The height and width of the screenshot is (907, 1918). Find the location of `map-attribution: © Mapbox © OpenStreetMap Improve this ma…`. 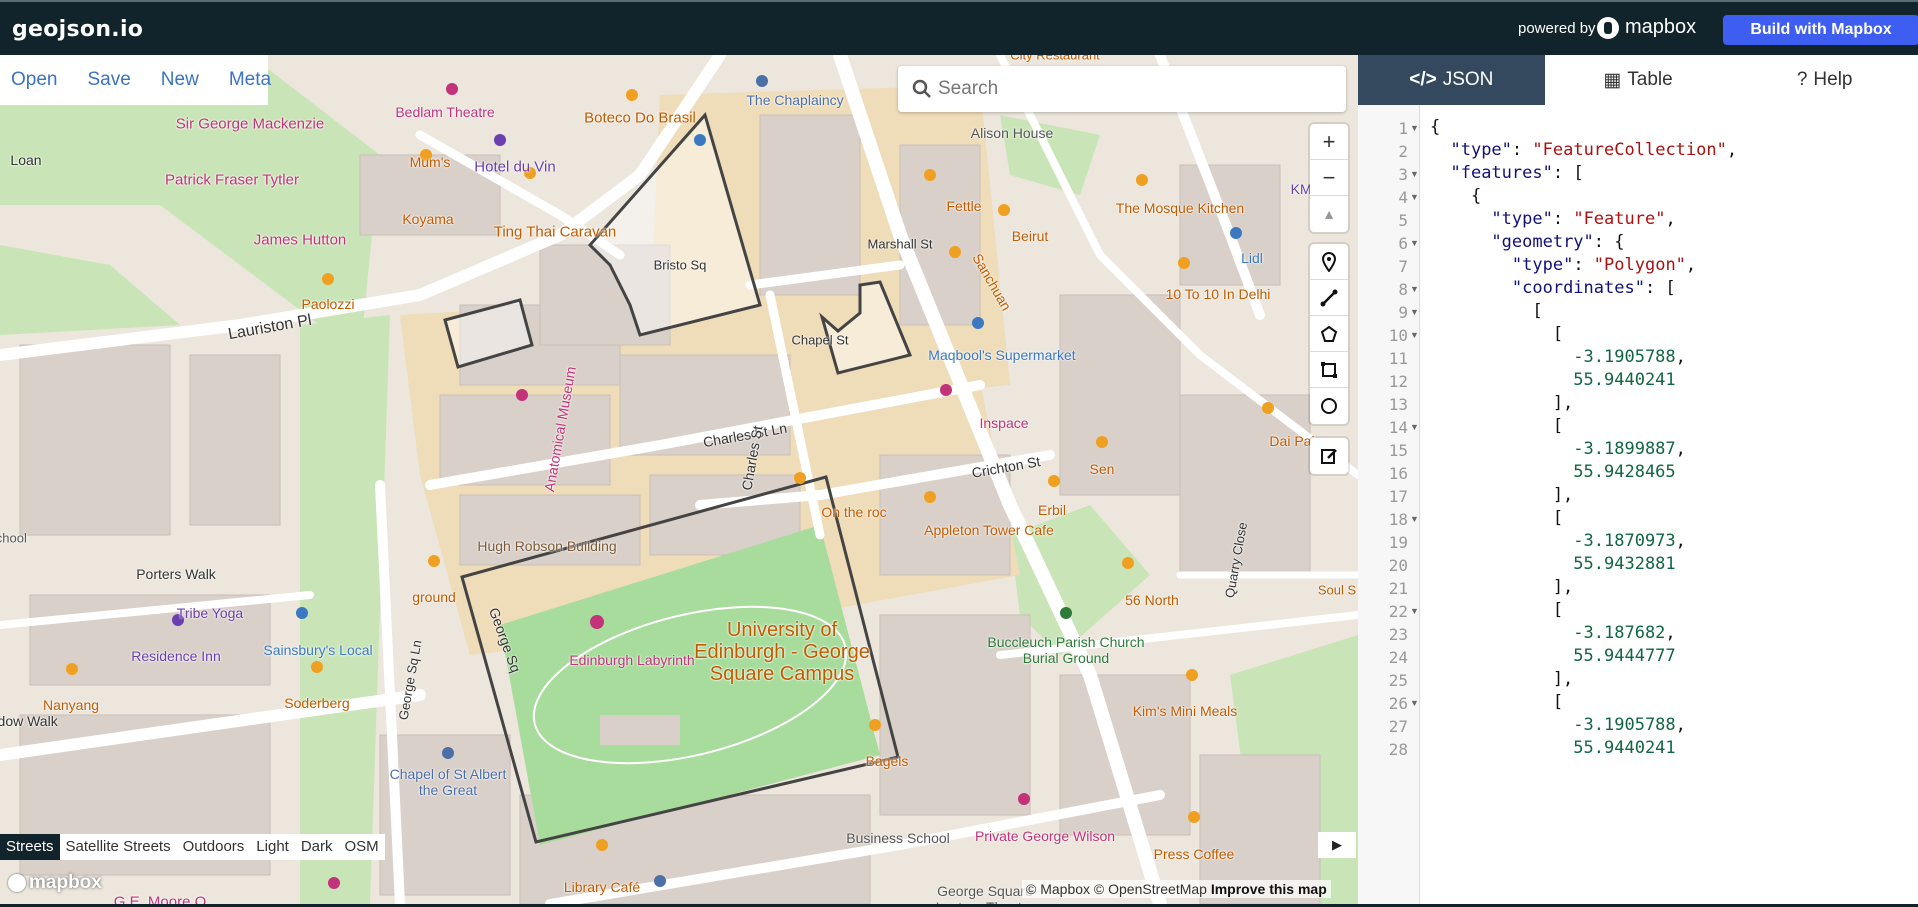

map-attribution: © Mapbox © OpenStreetMap Improve this ma… is located at coordinates (1176, 889).